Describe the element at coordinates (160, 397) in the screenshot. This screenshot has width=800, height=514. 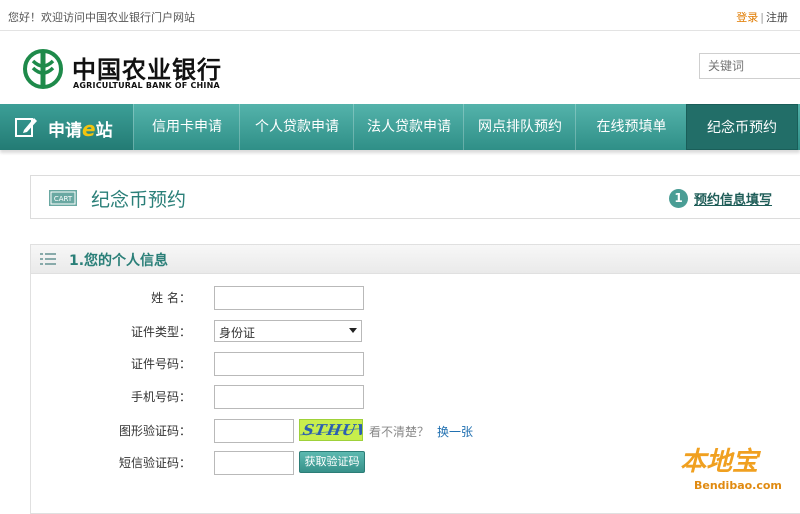
I see `phone-label: 手机号码：` at that location.